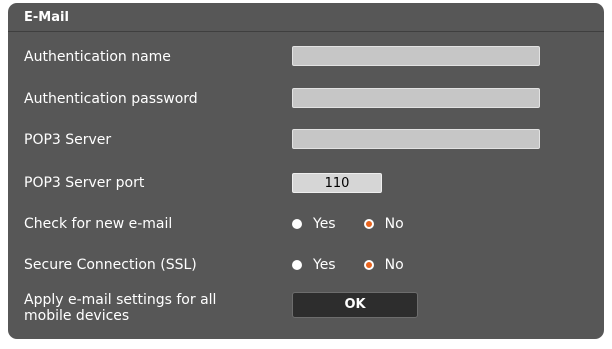 The image size is (612, 349). I want to click on secure-connection-no-option: No, so click(383, 265).